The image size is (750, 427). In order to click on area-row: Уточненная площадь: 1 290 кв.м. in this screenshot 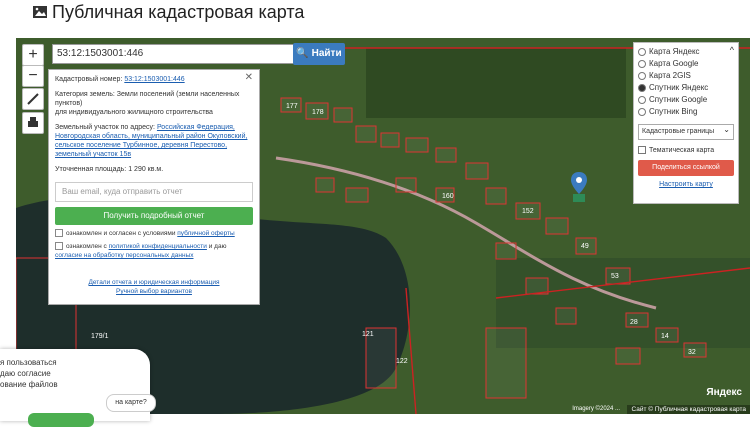, I will do `click(154, 169)`.